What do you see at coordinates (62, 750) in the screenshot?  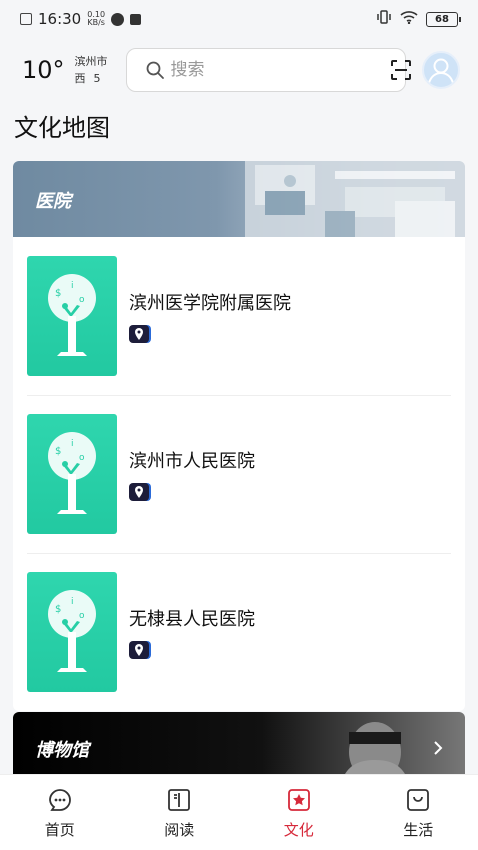 I see `museum-banner-label: 博物馆` at bounding box center [62, 750].